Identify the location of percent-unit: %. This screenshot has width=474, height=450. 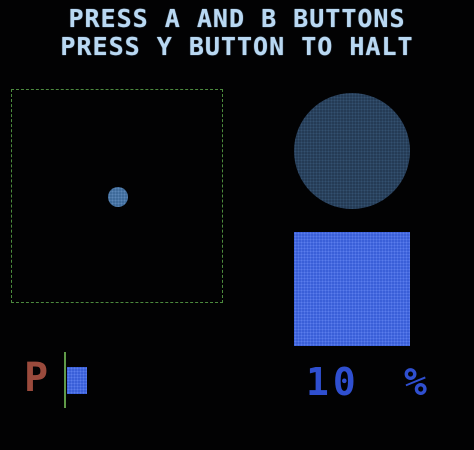
(415, 382).